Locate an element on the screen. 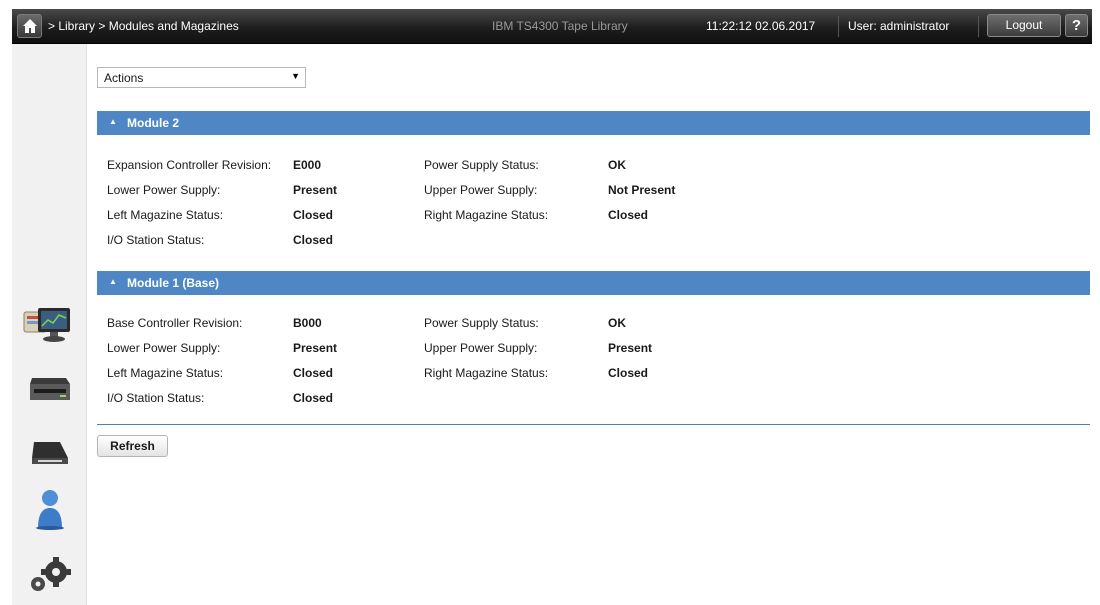 Image resolution: width=1100 pixels, height=605 pixels. monitoring-icon is located at coordinates (46, 325).